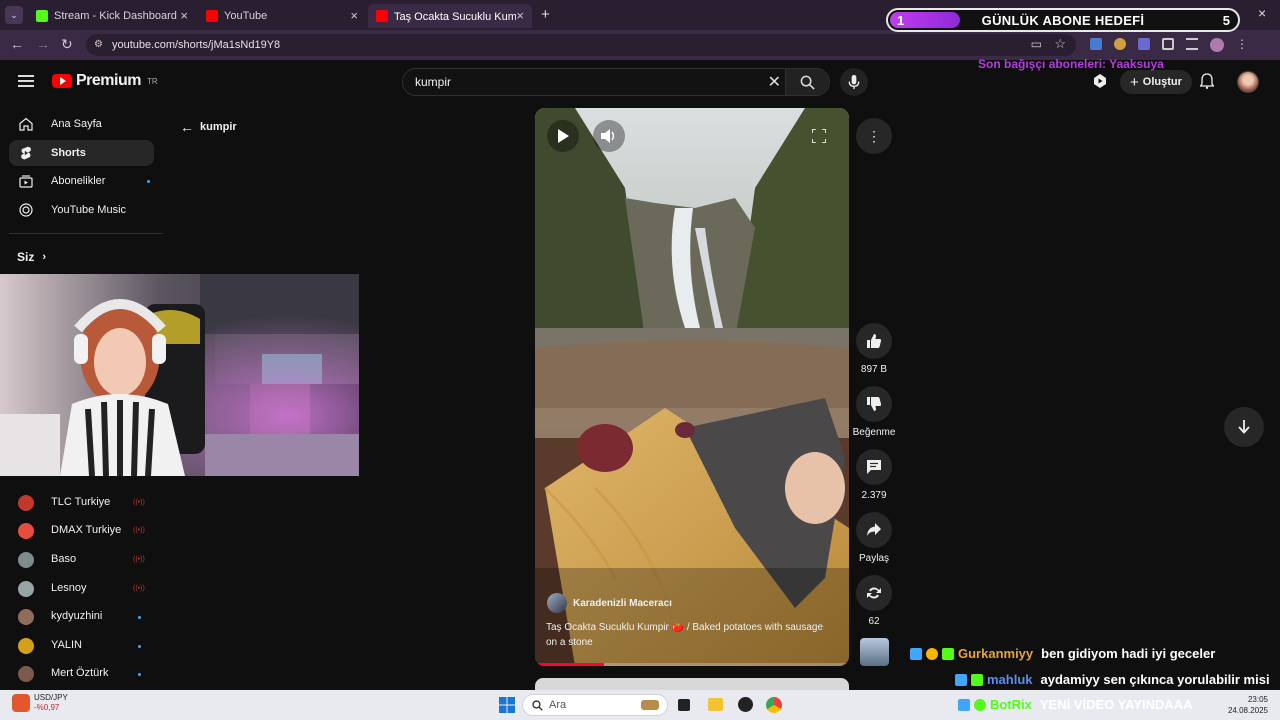 Image resolution: width=1280 pixels, height=720 pixels. What do you see at coordinates (609, 136) in the screenshot?
I see `volume-button` at bounding box center [609, 136].